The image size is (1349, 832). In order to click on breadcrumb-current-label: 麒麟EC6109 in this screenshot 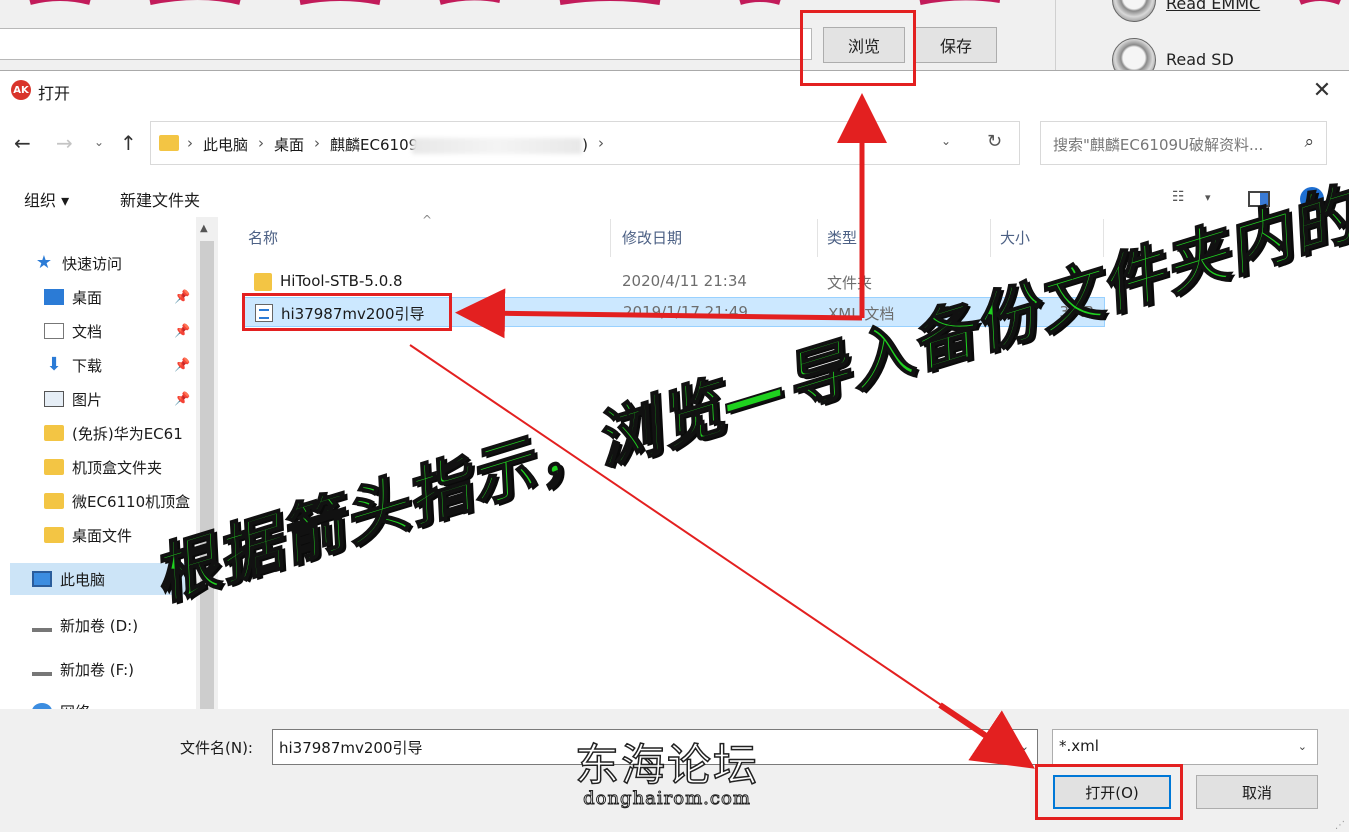, I will do `click(374, 145)`.